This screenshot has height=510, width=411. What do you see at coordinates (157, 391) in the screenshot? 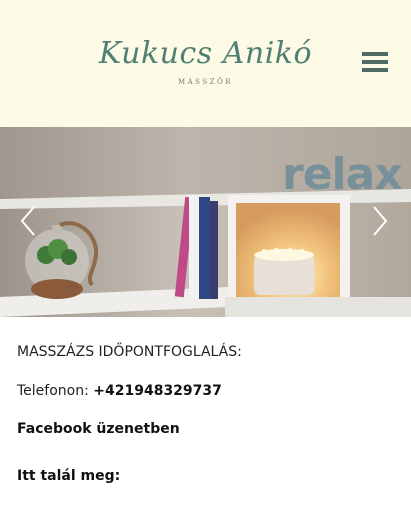
I see `phone-number-link: +421948329737` at bounding box center [157, 391].